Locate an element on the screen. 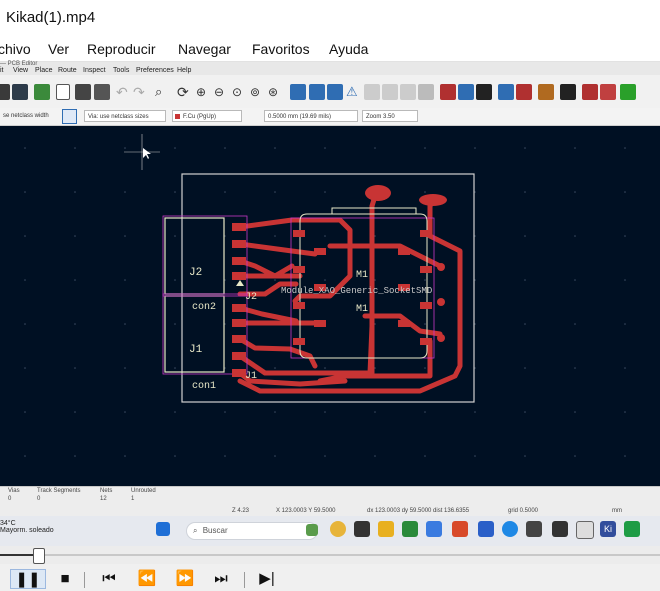  via-toggle-icon is located at coordinates (69, 116).